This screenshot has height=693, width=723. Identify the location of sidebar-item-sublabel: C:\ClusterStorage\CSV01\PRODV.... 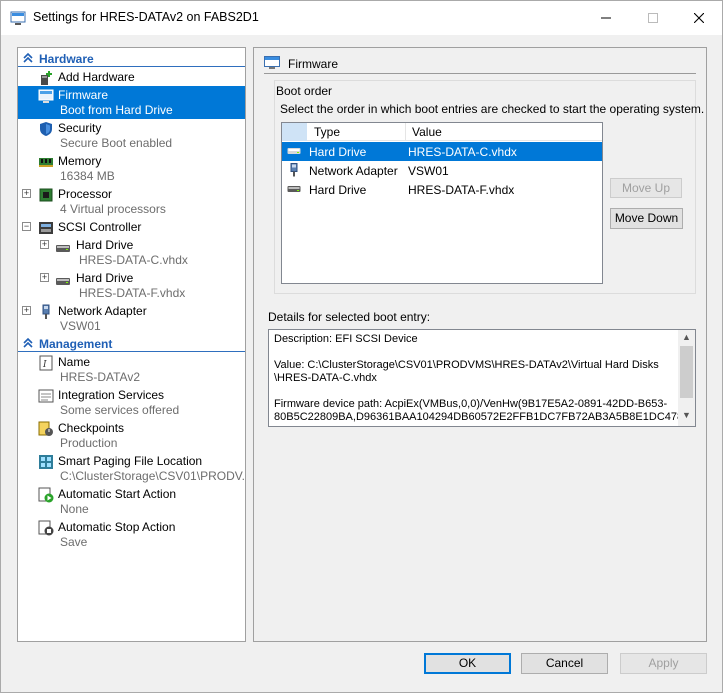
(153, 476).